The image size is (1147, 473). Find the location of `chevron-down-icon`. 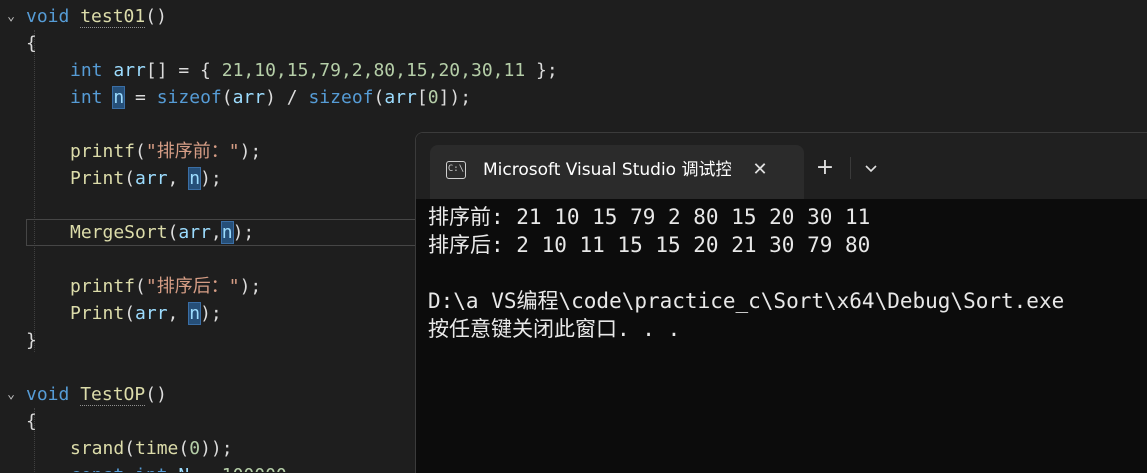

chevron-down-icon is located at coordinates (871, 168).